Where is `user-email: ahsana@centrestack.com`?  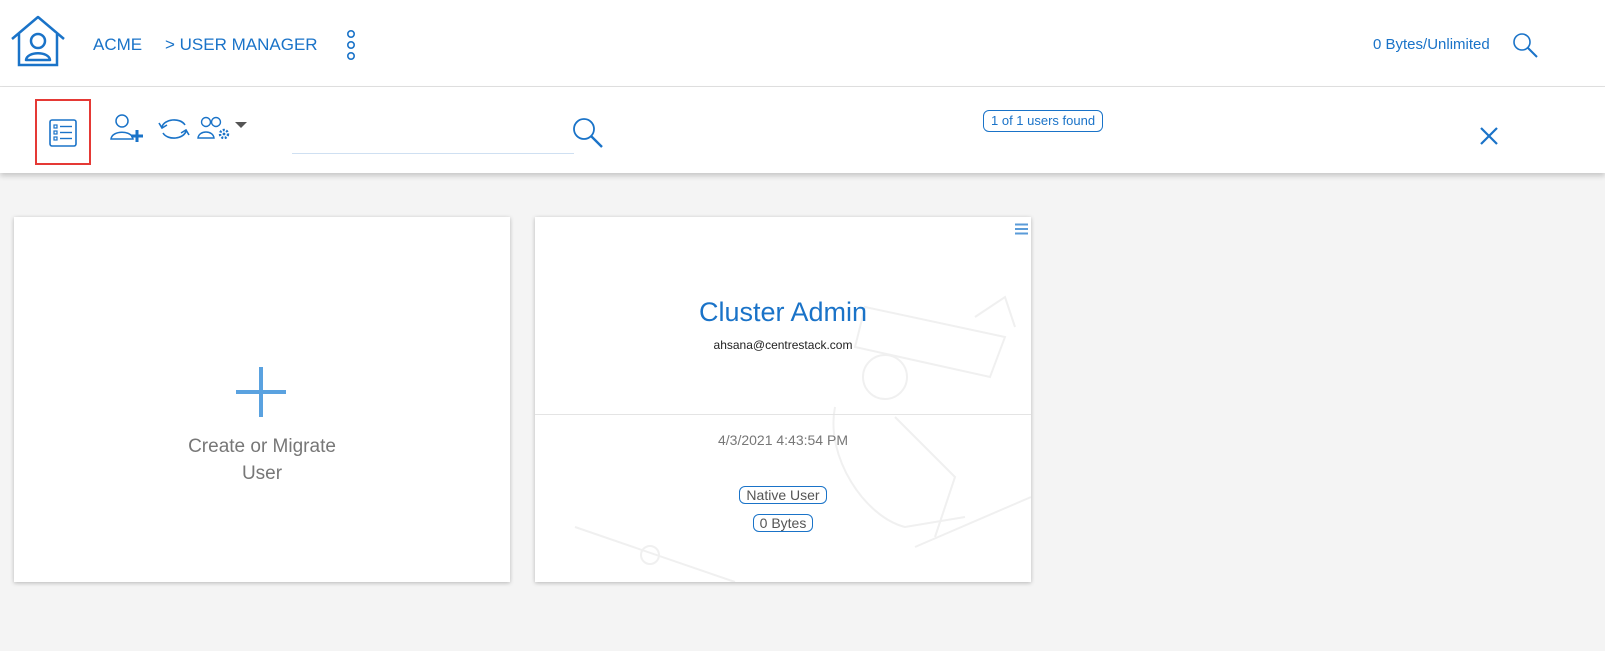
user-email: ahsana@centrestack.com is located at coordinates (783, 345).